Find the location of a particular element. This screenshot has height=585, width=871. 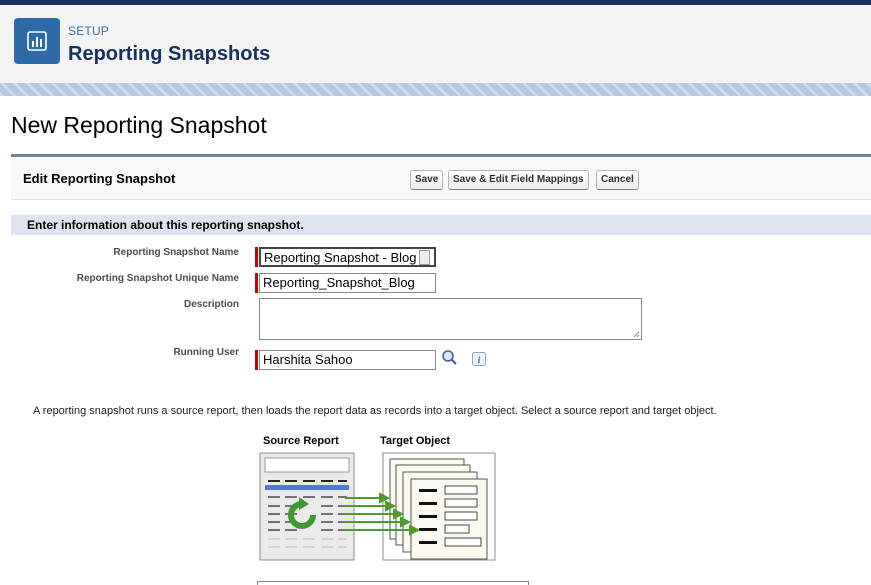

description-textarea is located at coordinates (450, 319).